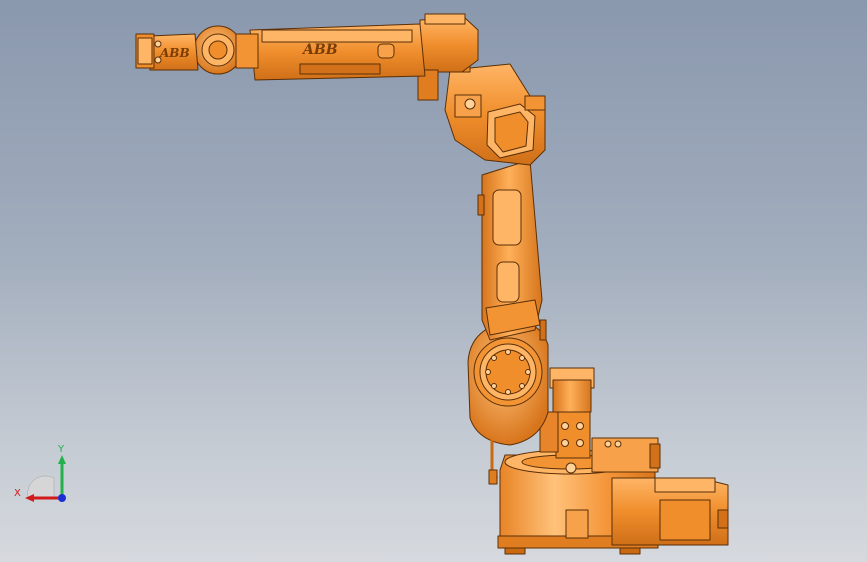 The width and height of the screenshot is (867, 562). I want to click on robot-upper-arm: ABB ABB, so click(307, 57).